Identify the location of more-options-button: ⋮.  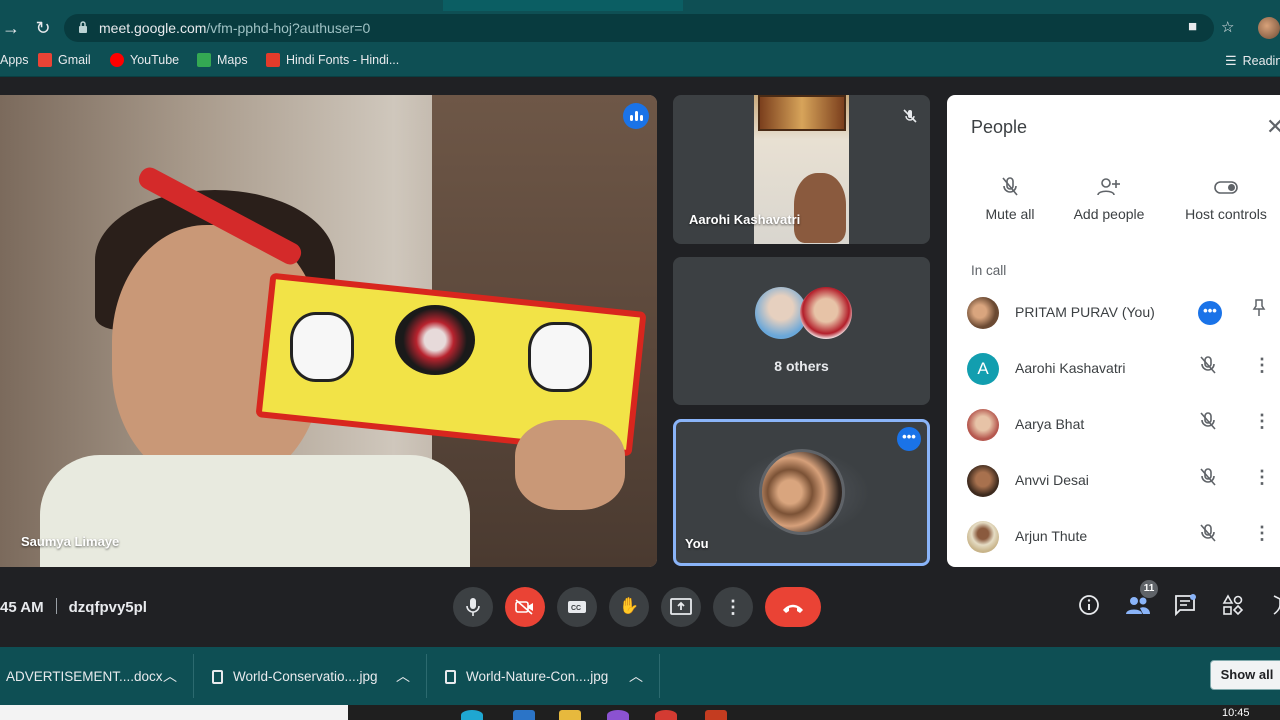
(733, 607).